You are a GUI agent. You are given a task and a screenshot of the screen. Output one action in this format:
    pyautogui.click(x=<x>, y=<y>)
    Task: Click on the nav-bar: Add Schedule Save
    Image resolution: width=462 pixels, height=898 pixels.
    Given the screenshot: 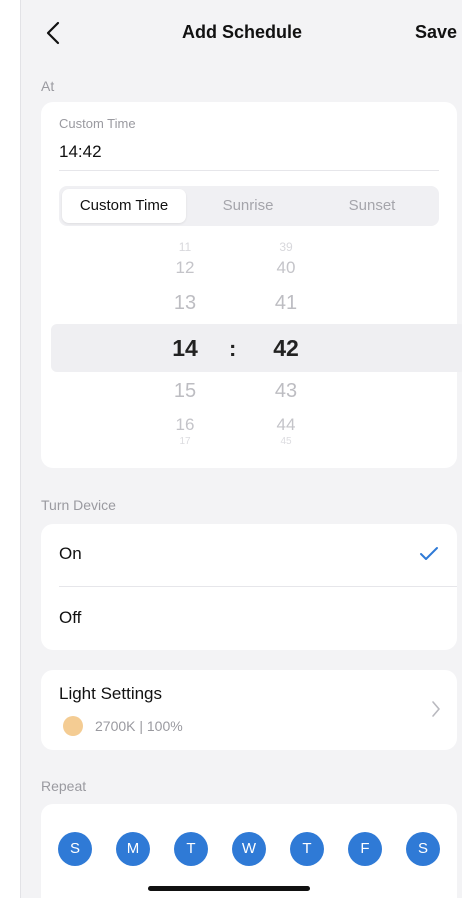 What is the action you would take?
    pyautogui.click(x=241, y=33)
    